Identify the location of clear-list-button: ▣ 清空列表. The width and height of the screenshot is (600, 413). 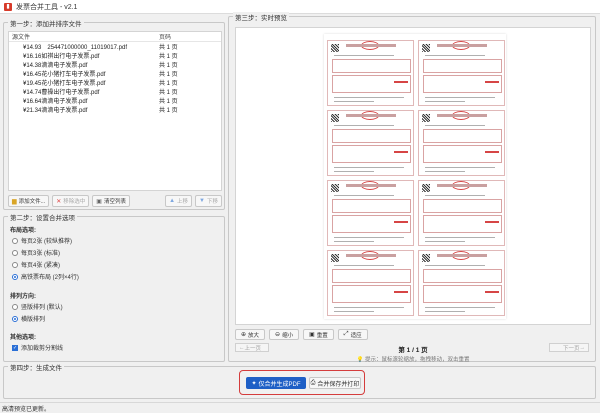
(111, 201).